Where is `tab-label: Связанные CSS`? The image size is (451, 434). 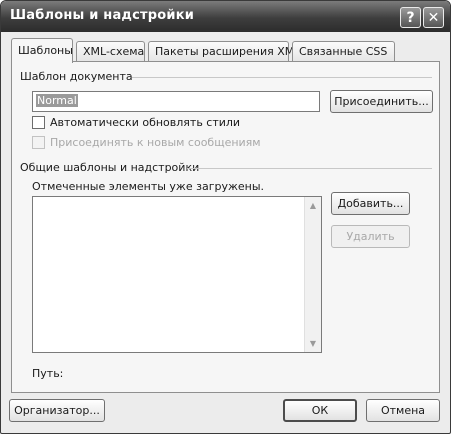 tab-label: Связанные CSS is located at coordinates (343, 51).